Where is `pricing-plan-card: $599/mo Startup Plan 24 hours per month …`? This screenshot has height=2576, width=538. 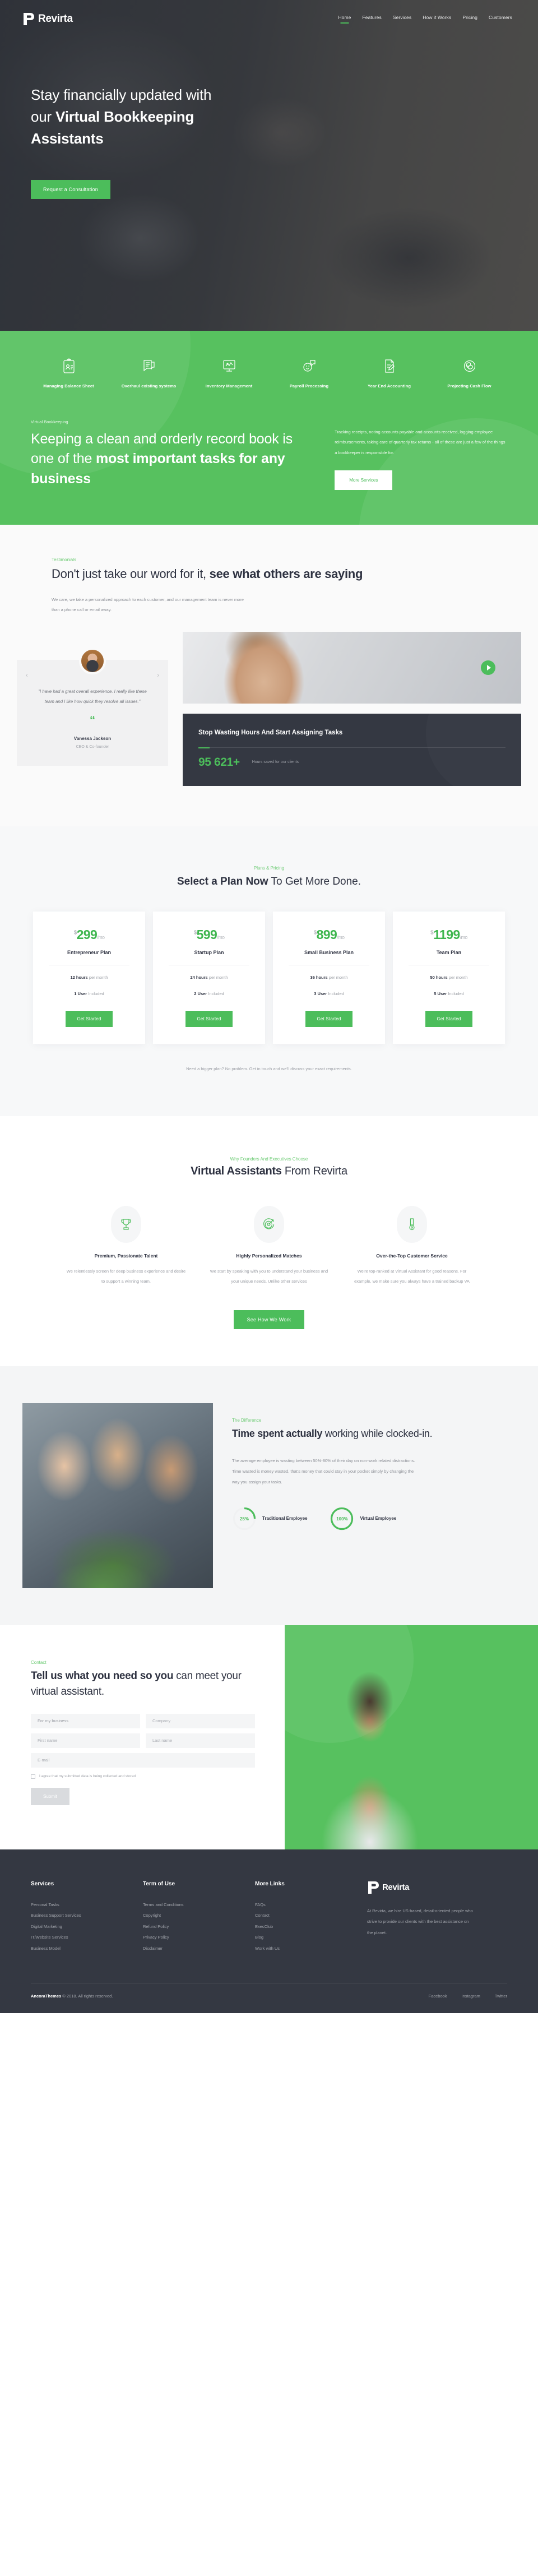 pricing-plan-card: $599/mo Startup Plan 24 hours per month … is located at coordinates (209, 977).